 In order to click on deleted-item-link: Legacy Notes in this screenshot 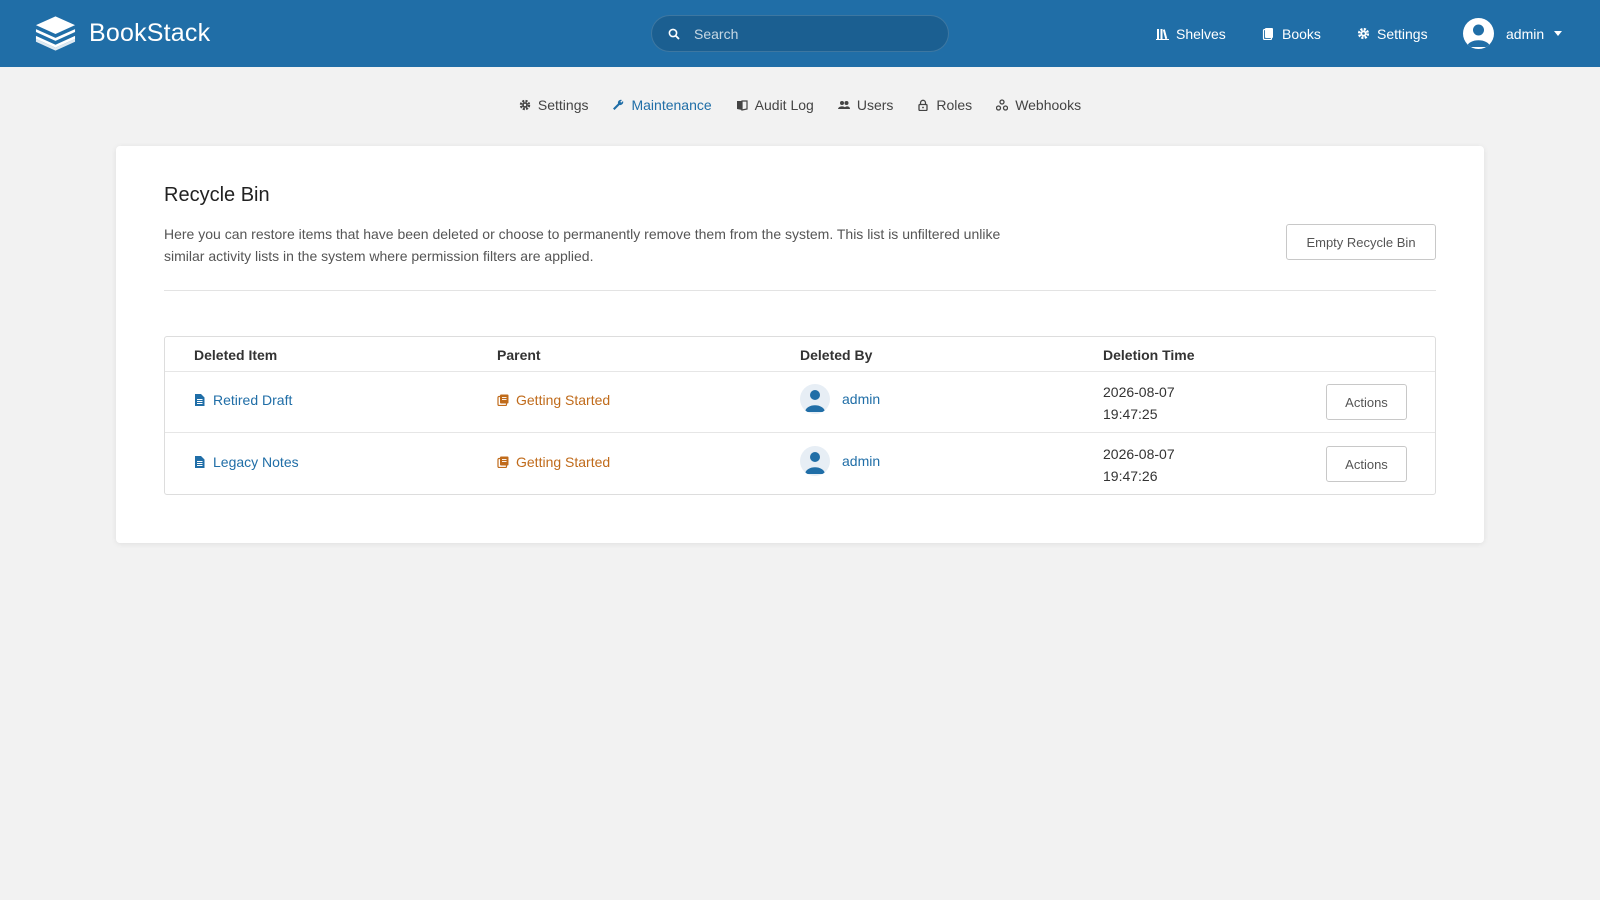, I will do `click(246, 462)`.